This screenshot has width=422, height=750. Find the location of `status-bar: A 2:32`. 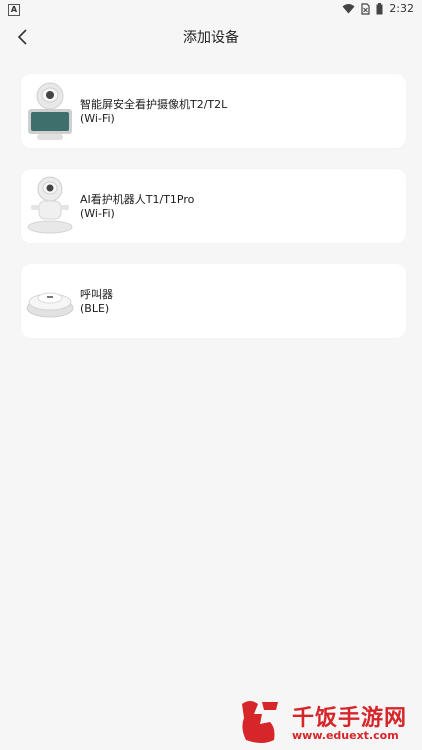

status-bar: A 2:32 is located at coordinates (211, 9).